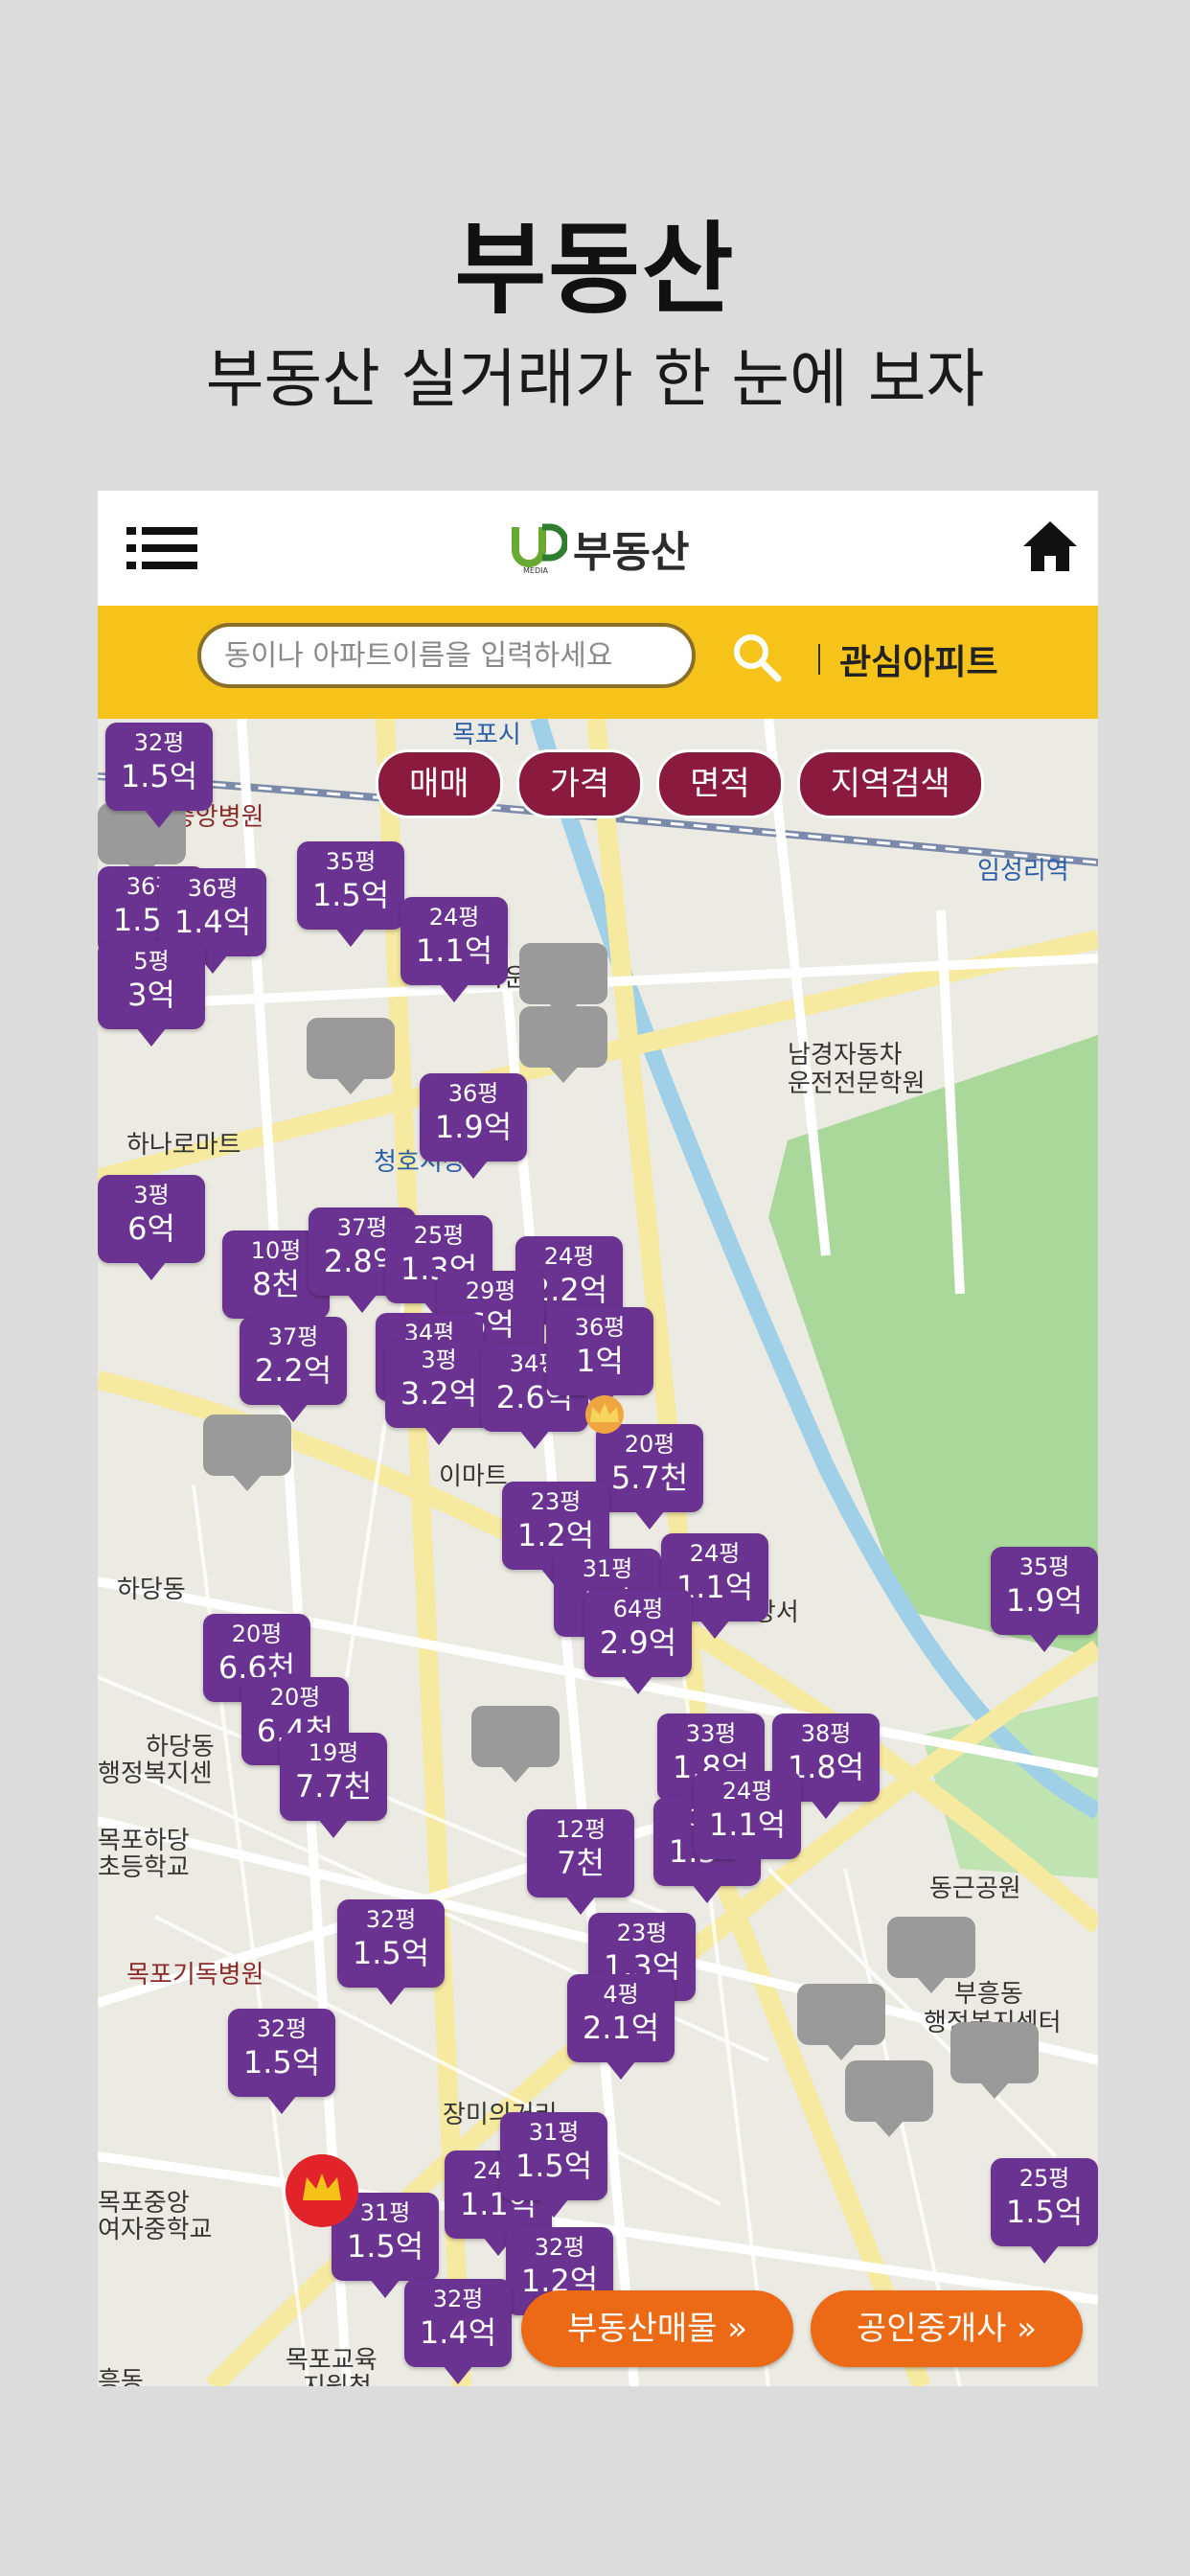 This screenshot has height=2576, width=1190. I want to click on marker-size: 23평, so click(642, 1933).